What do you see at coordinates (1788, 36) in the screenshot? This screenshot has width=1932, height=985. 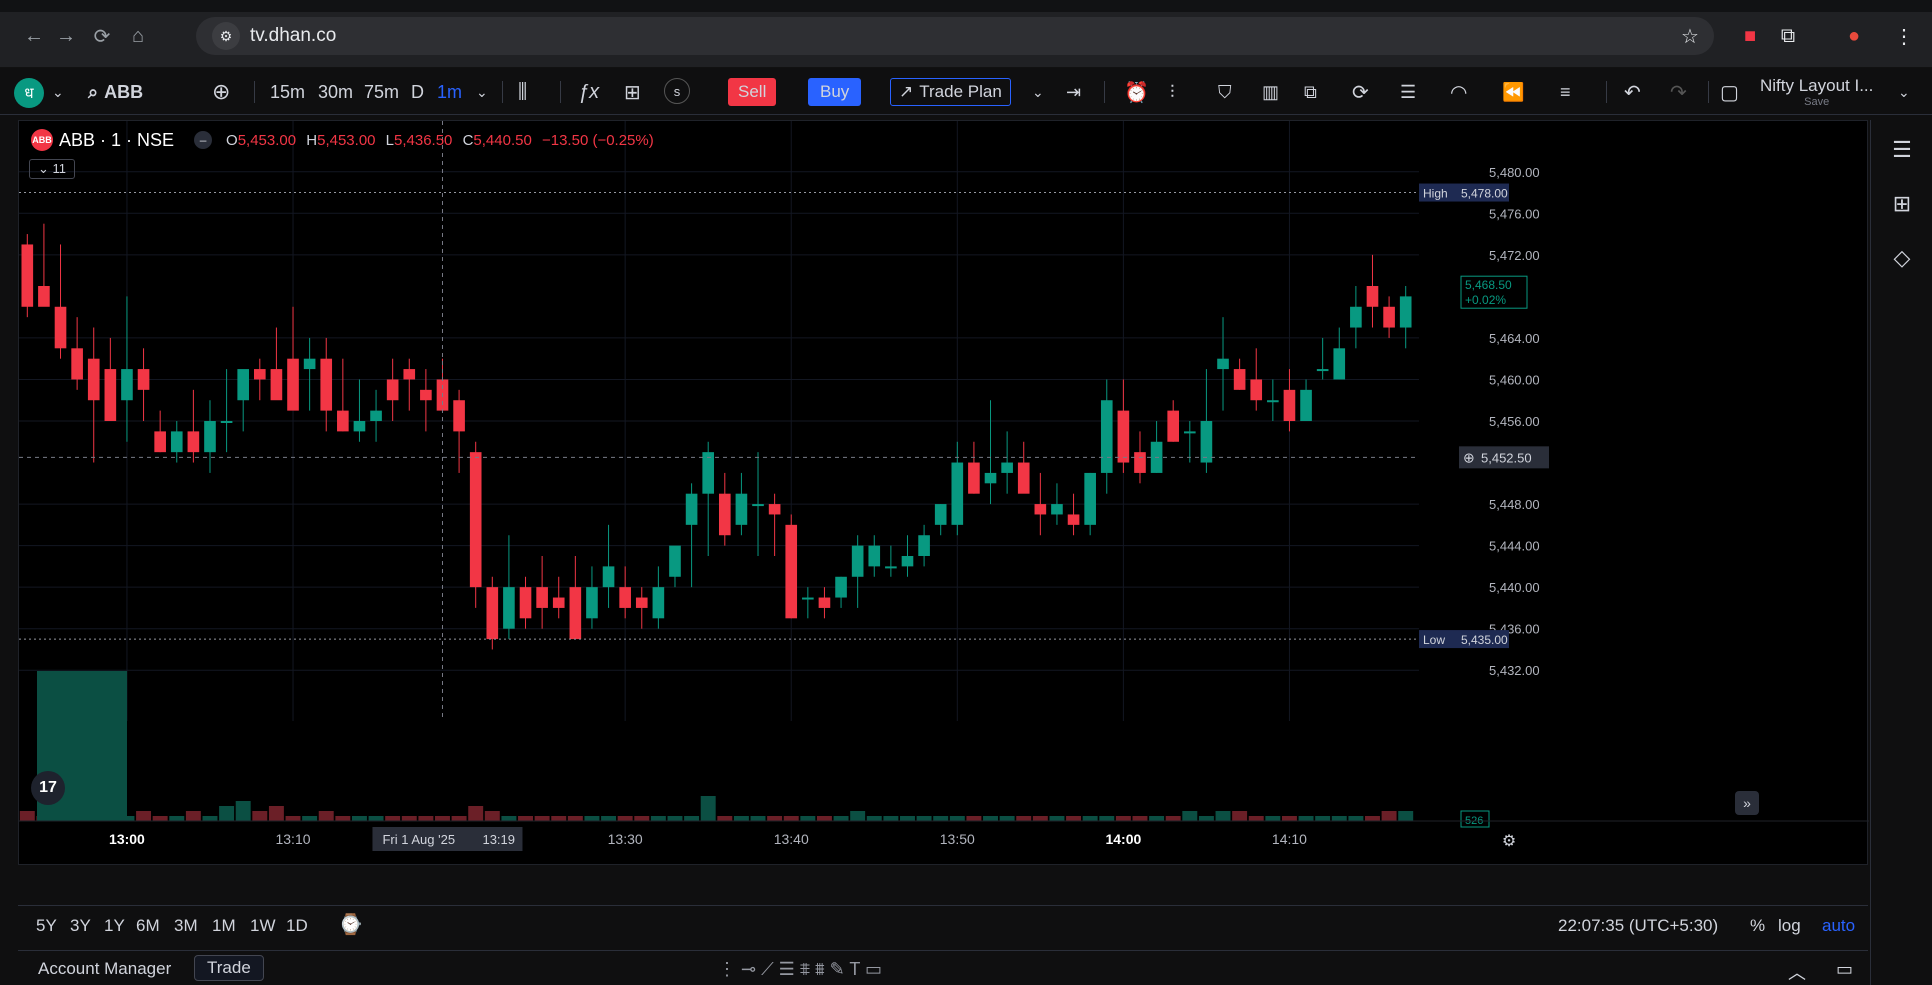 I see `extensions-puzzle-icon: ⧉` at bounding box center [1788, 36].